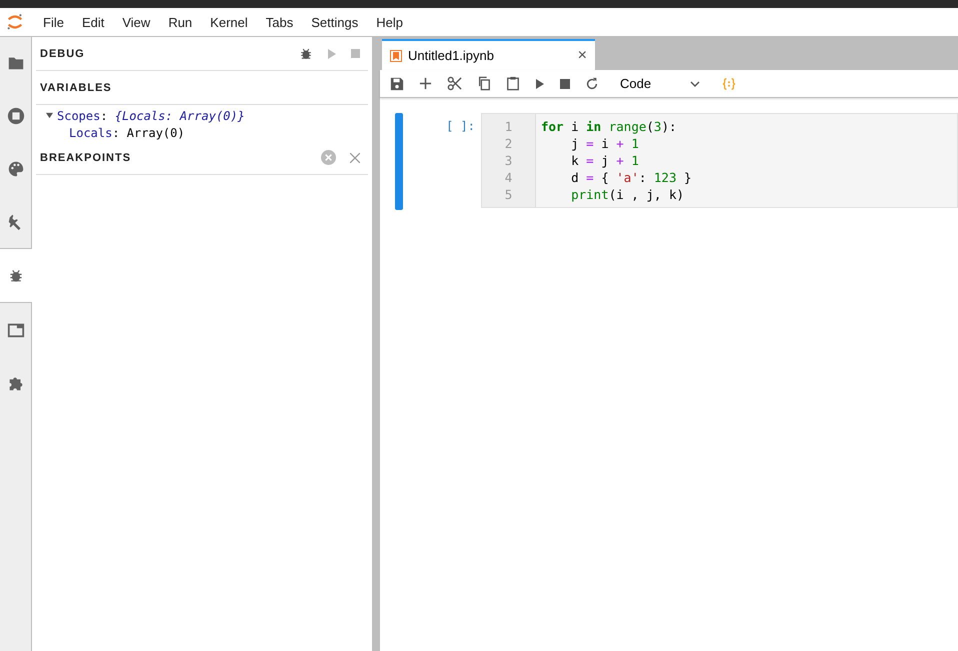 The image size is (958, 651). I want to click on line-number: 1, so click(508, 126).